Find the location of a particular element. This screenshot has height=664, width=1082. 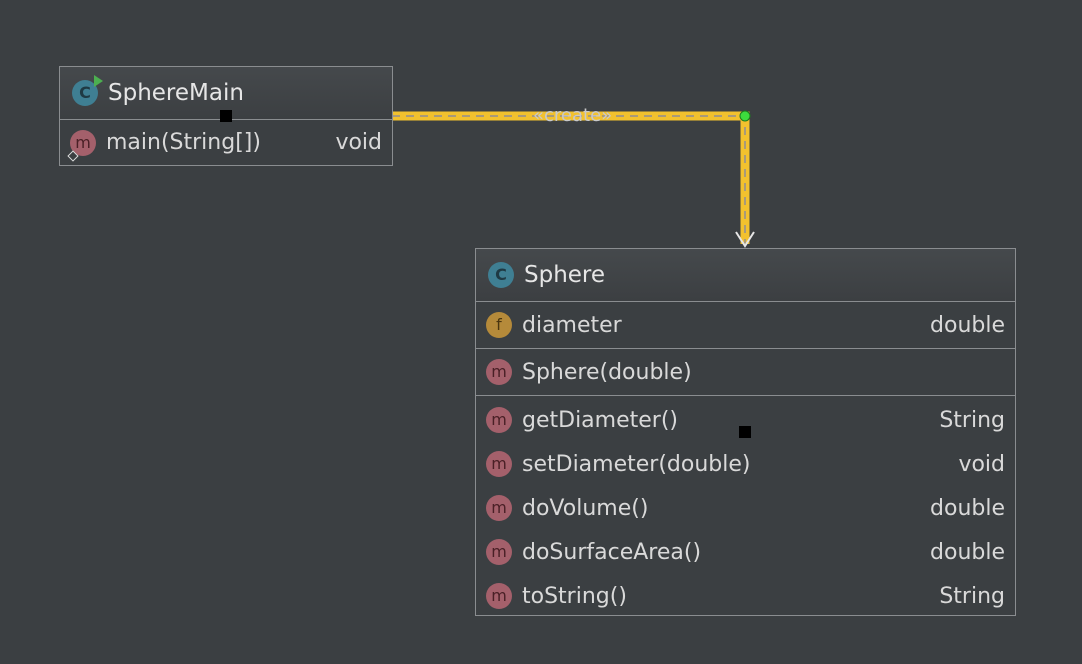

constructors-section: m Sphere(double) is located at coordinates (745, 372).